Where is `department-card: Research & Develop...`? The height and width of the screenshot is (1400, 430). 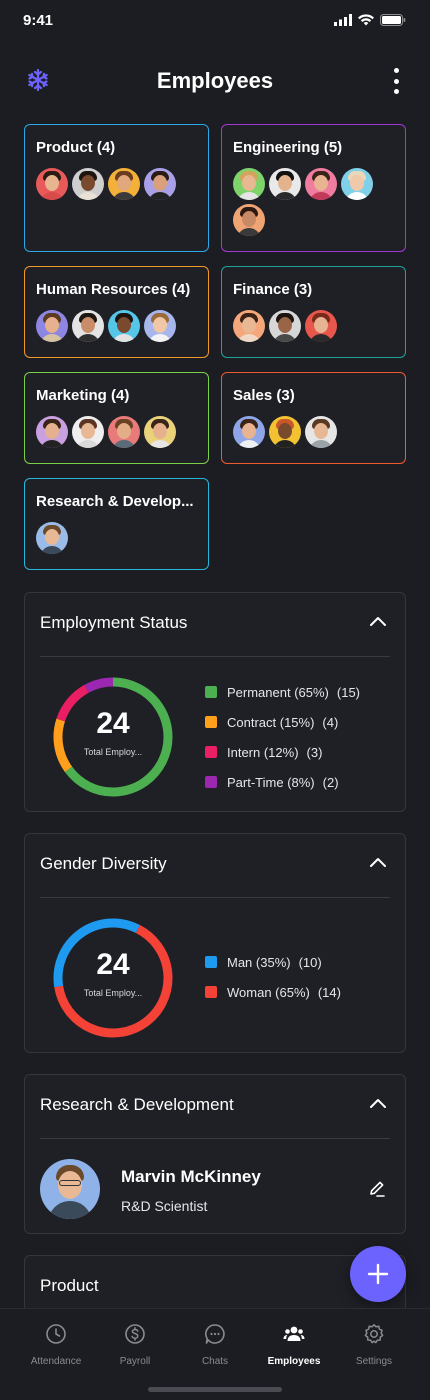
department-card: Research & Develop... is located at coordinates (116, 524).